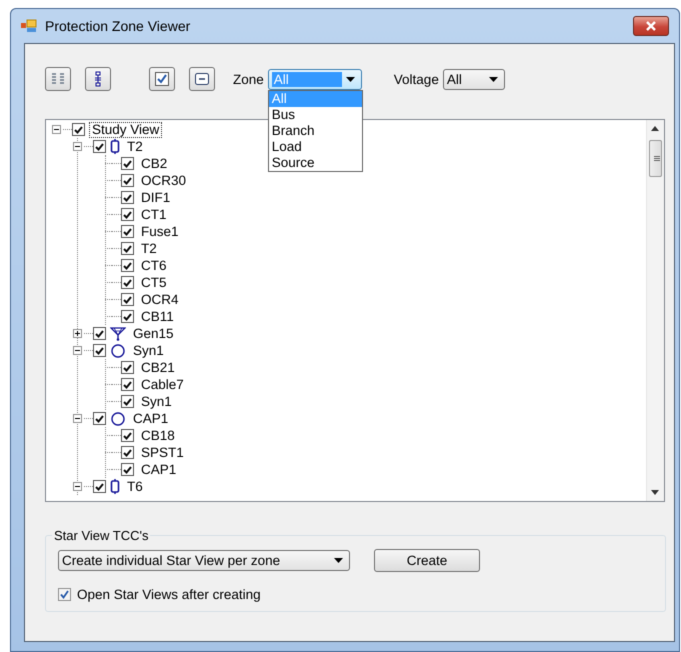 This screenshot has height=652, width=681. I want to click on columns-icon, so click(58, 79).